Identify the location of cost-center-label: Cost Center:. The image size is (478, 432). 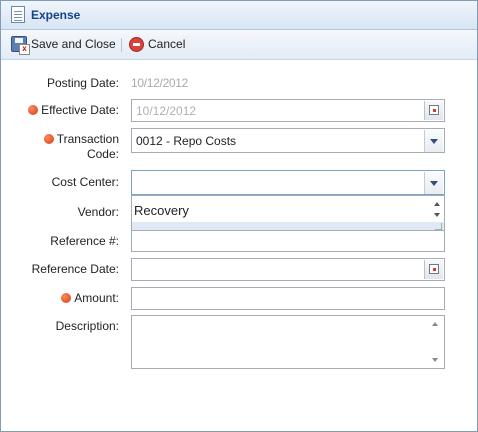
(85, 182).